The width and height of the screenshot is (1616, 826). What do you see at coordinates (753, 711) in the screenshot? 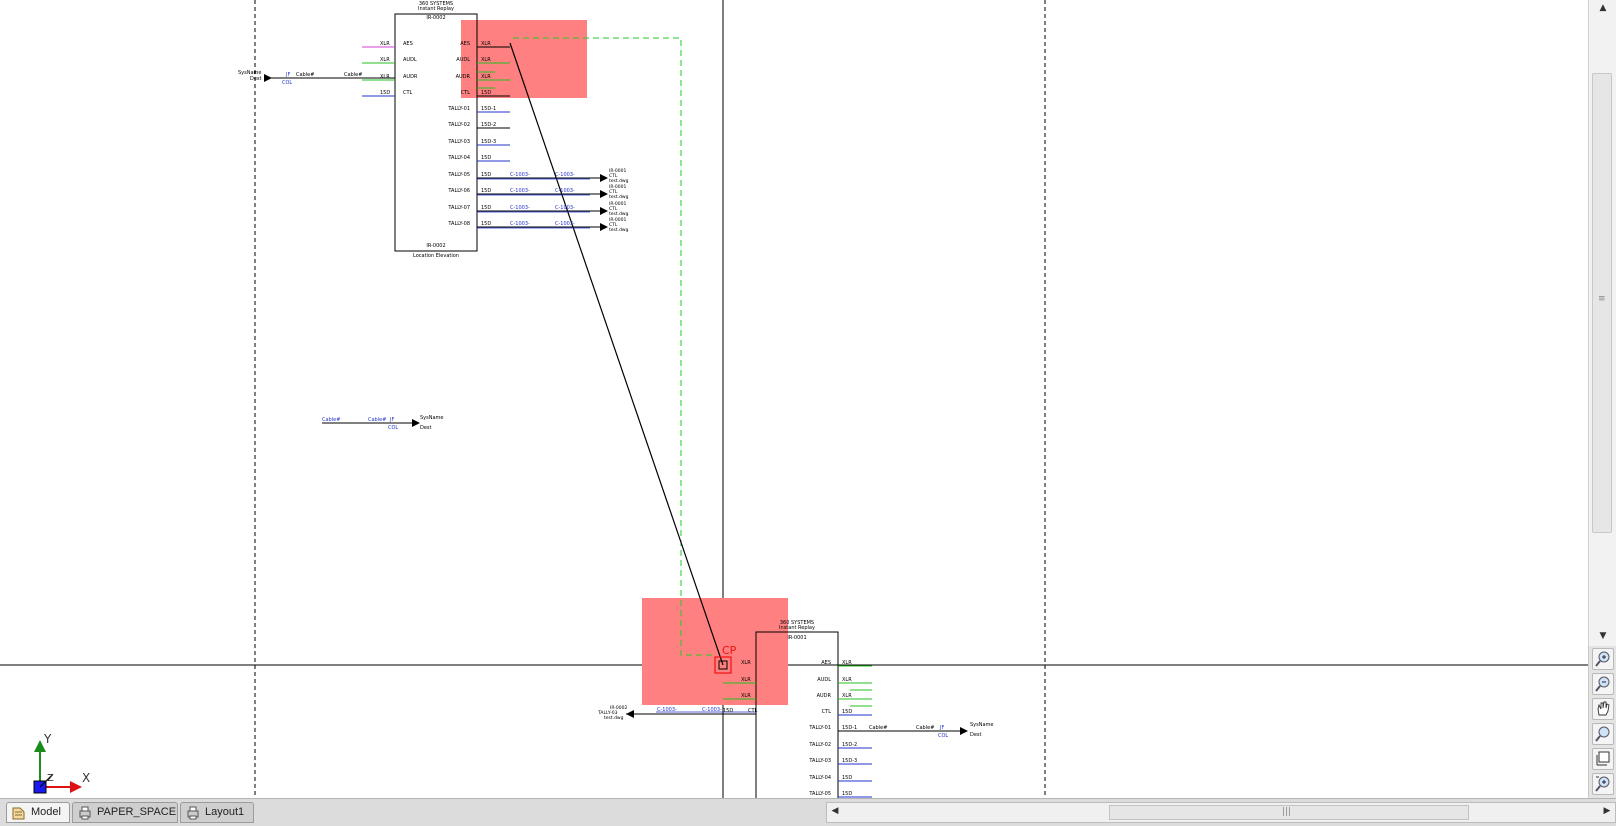
I see `ctl-pin-label: CTL` at bounding box center [753, 711].